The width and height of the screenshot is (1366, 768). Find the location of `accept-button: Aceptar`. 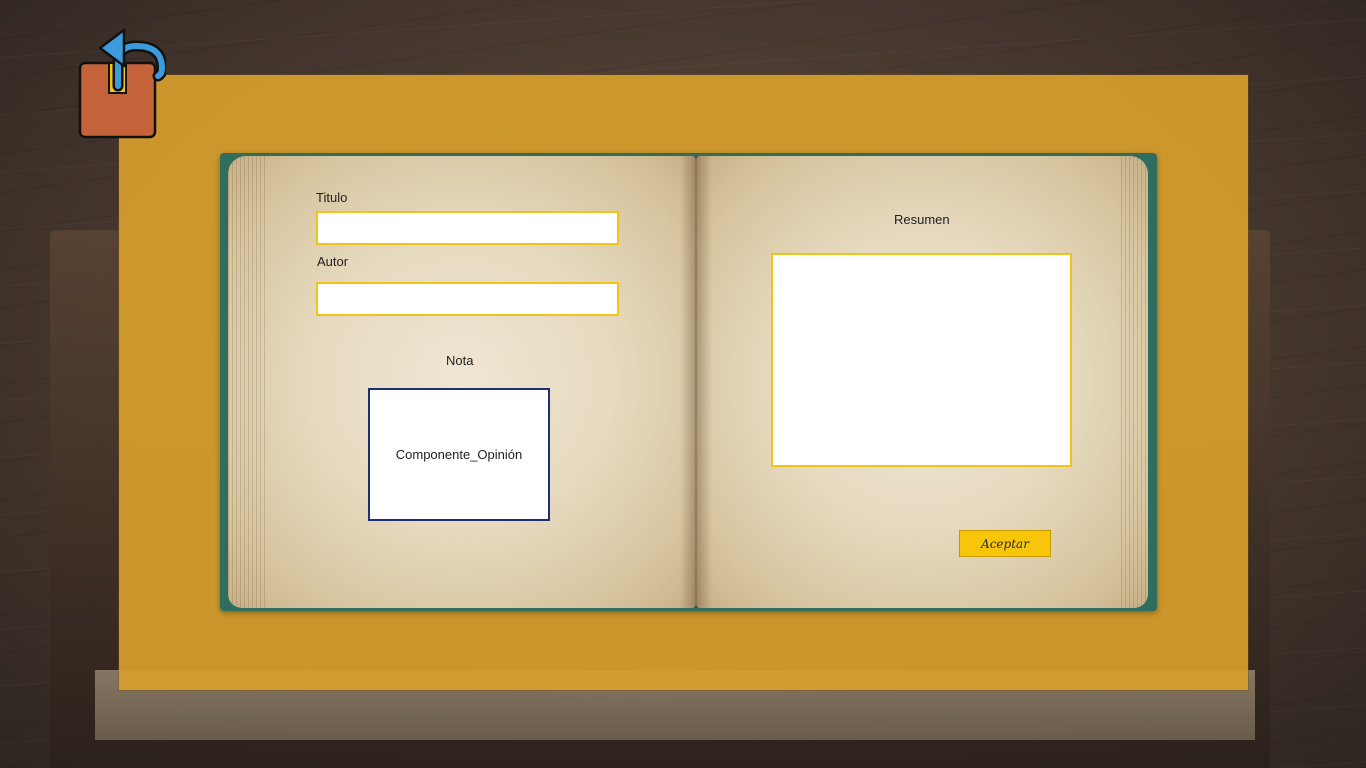

accept-button: Aceptar is located at coordinates (1005, 543).